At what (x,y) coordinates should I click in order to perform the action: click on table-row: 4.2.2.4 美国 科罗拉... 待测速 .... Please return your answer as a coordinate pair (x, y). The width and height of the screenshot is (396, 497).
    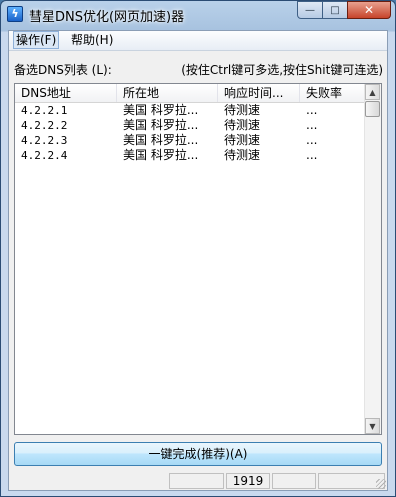
    Looking at the image, I should click on (191, 155).